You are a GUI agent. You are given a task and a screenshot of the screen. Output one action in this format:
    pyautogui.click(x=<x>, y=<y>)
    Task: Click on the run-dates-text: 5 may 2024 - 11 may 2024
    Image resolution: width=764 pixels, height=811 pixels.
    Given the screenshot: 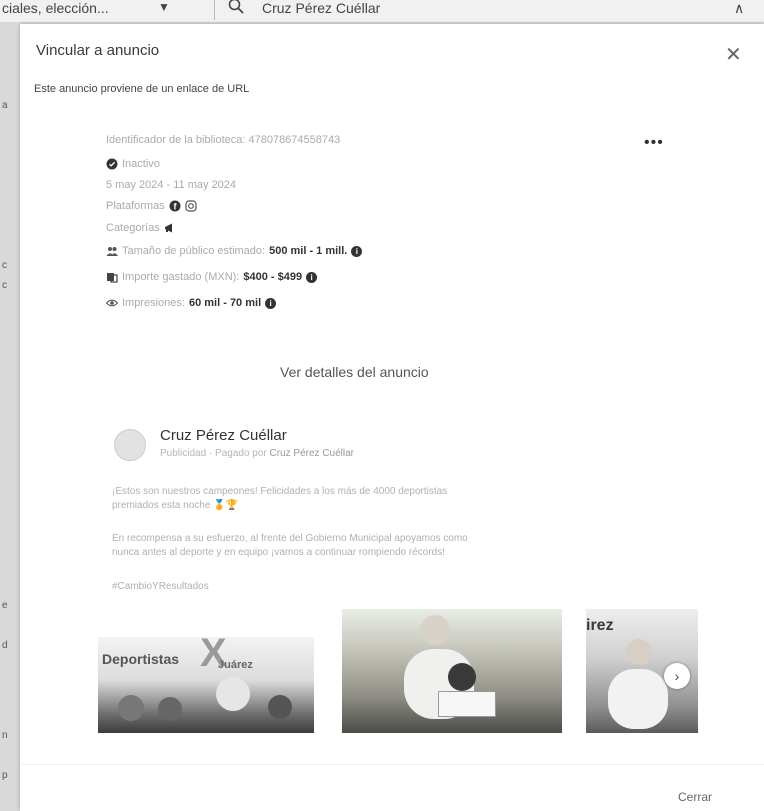 What is the action you would take?
    pyautogui.click(x=171, y=185)
    